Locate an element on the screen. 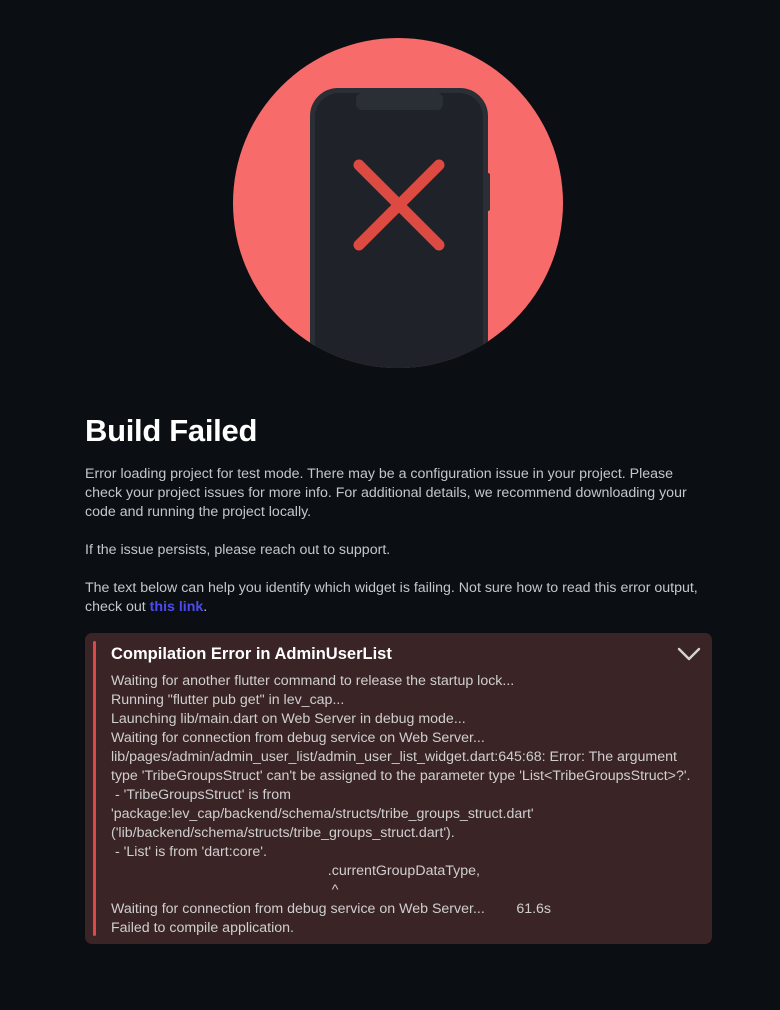 The width and height of the screenshot is (780, 1010). help-link: this link is located at coordinates (177, 607).